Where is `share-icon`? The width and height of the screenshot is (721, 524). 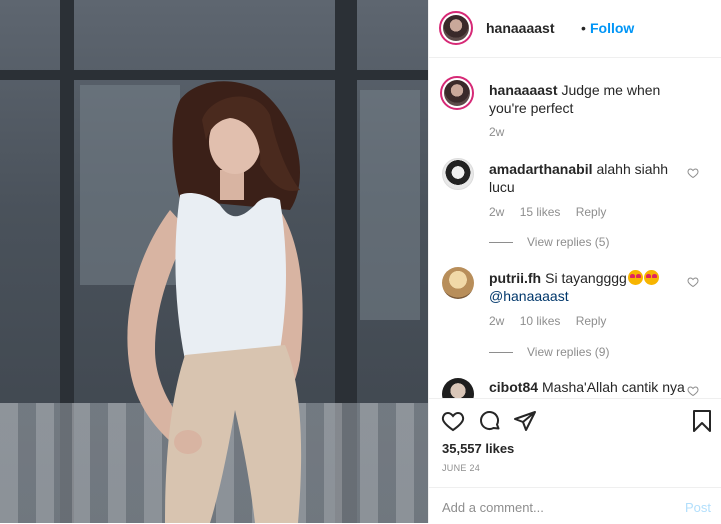 share-icon is located at coordinates (525, 421).